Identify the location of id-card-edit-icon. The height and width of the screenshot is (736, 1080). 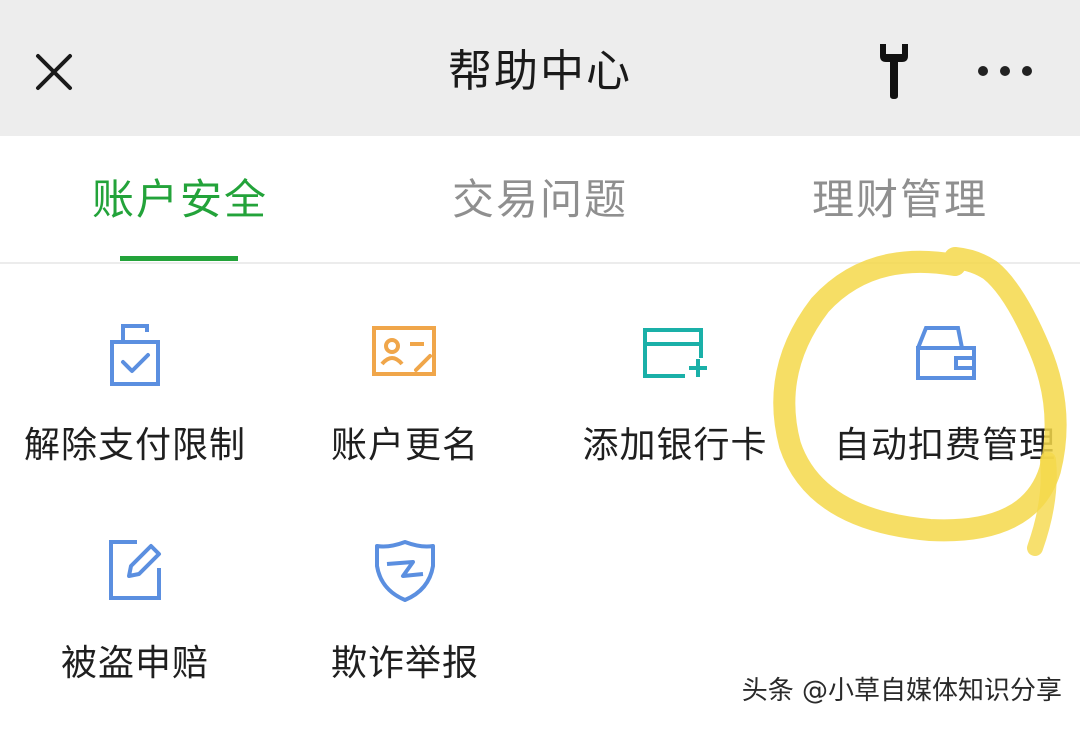
(404, 351).